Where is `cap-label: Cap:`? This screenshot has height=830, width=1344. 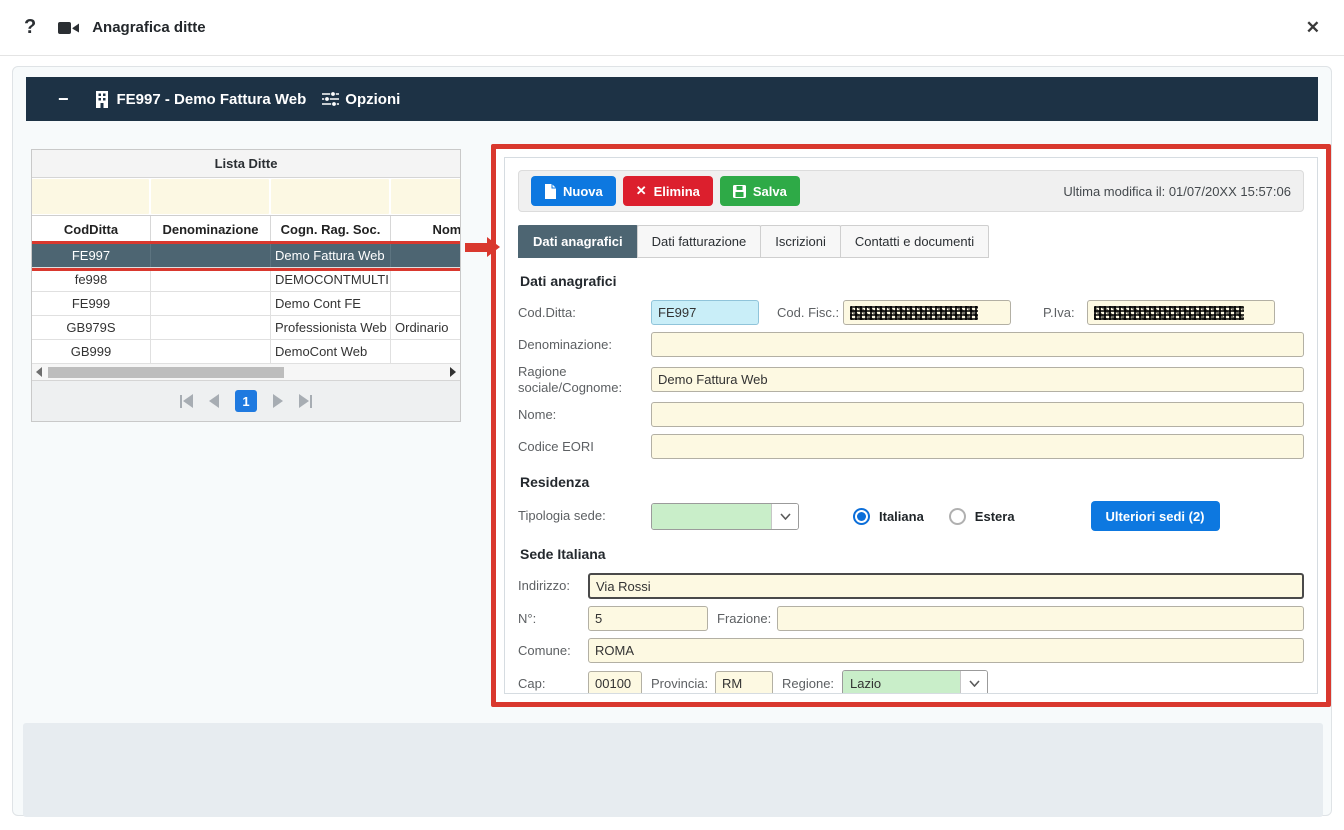 cap-label: Cap: is located at coordinates (532, 683).